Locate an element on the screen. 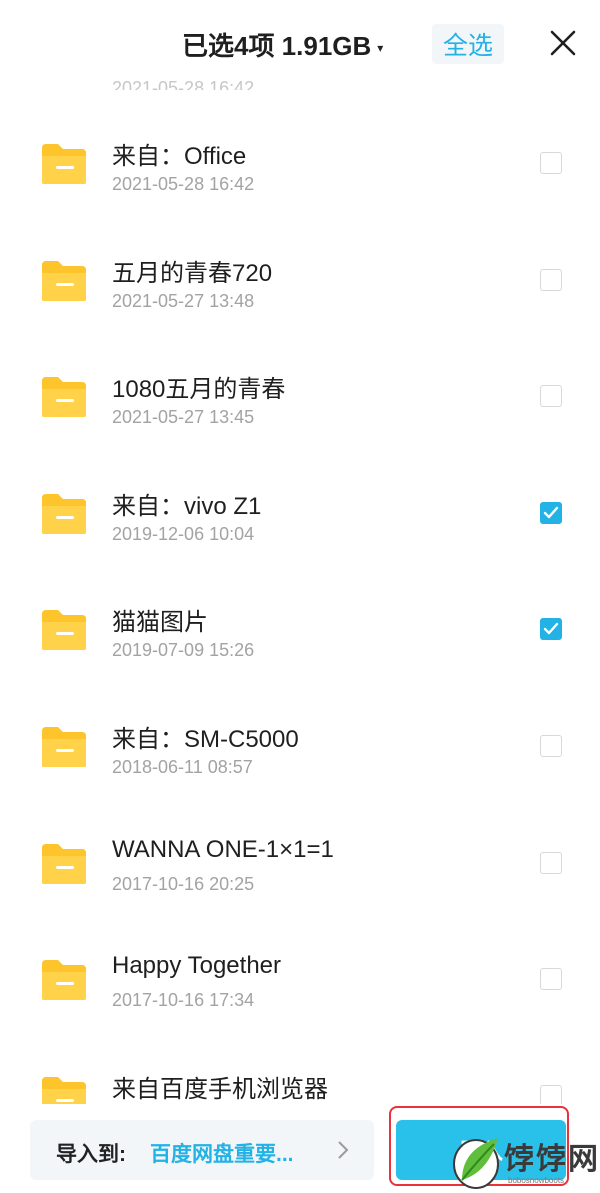  partially-visible-row-date: 2021-05-28 16:42 is located at coordinates (183, 84).